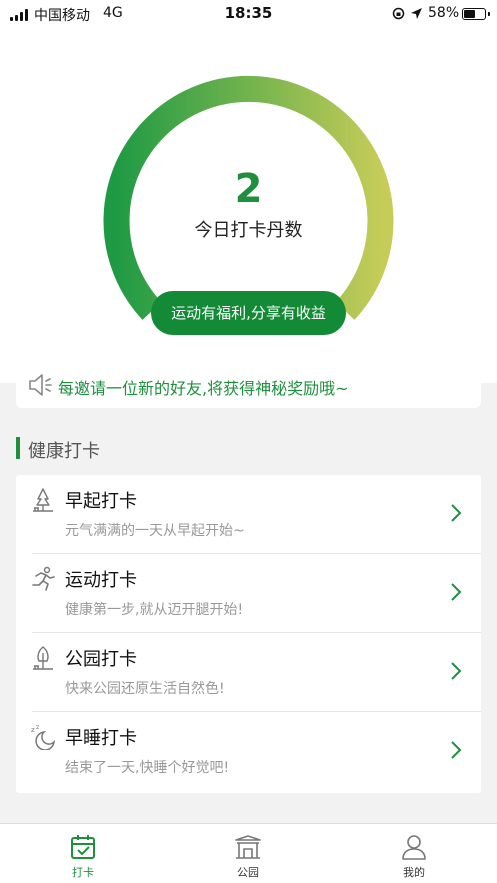 The height and width of the screenshot is (883, 497). I want to click on checkin-subtitle: 结束了一天,快睡个好觉吧!, so click(147, 768).